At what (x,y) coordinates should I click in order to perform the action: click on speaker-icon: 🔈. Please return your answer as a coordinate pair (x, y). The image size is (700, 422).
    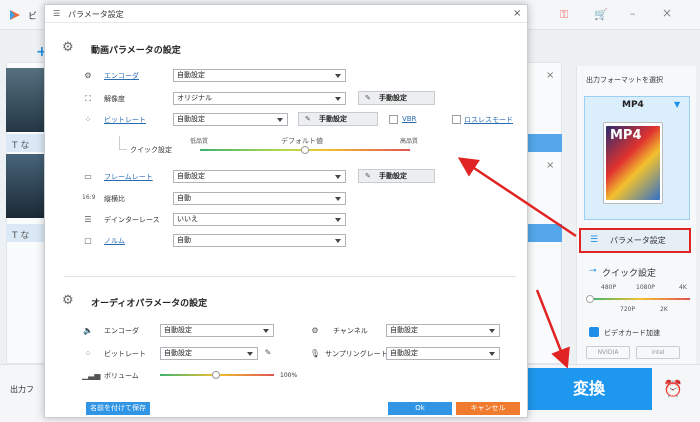
    Looking at the image, I should click on (88, 330).